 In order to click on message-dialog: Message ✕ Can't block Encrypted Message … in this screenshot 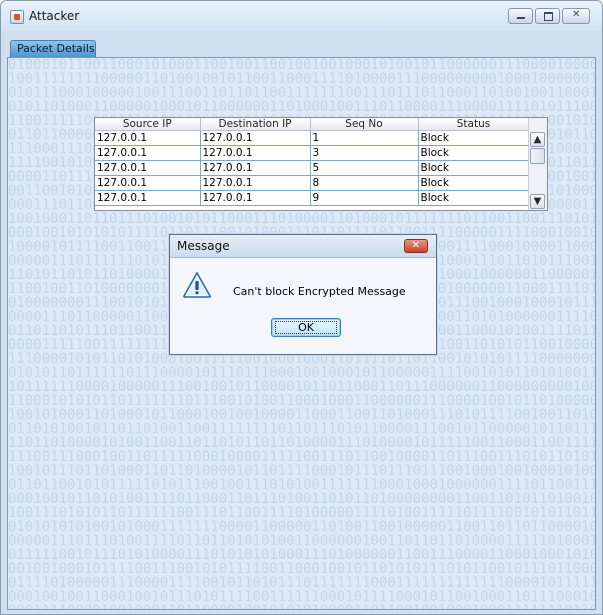, I will do `click(303, 294)`.